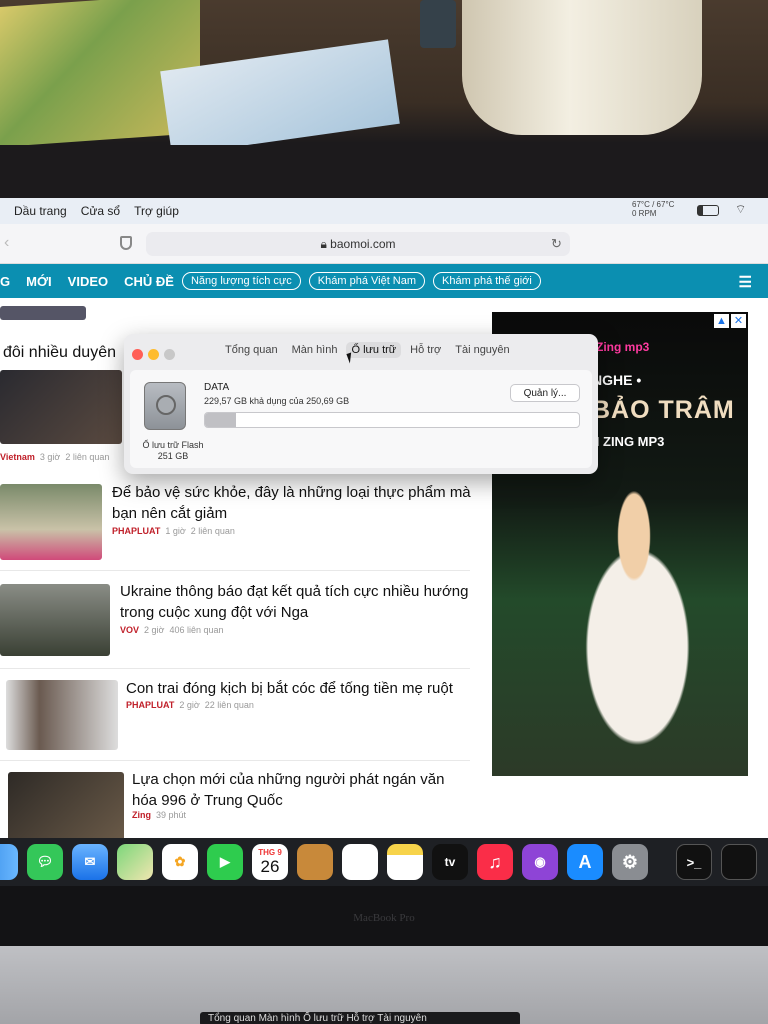  I want to click on address-bar-row: ‹ 🔒︎ baomoi.com ↻, so click(384, 244).